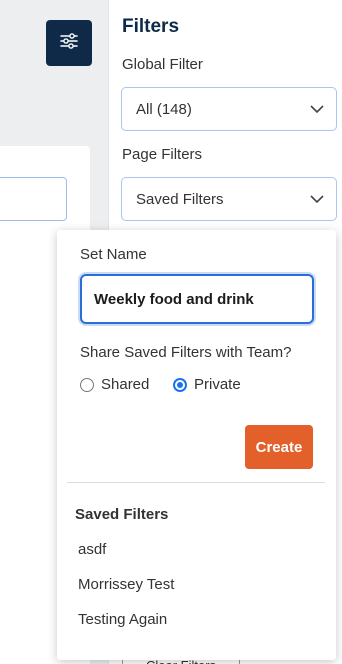  What do you see at coordinates (125, 384) in the screenshot?
I see `radio-shared-label: Shared` at bounding box center [125, 384].